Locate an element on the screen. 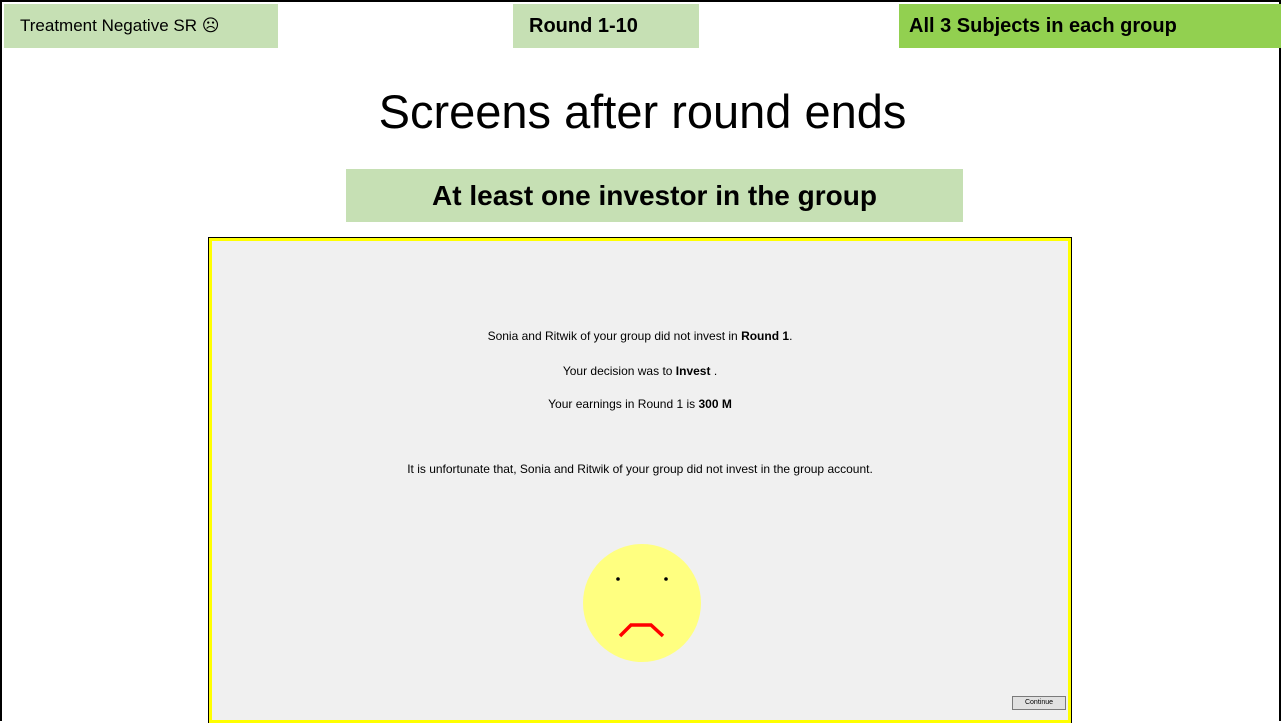 The width and height of the screenshot is (1285, 723). earnings-text: Your earnings in Round 1 is 300 M is located at coordinates (640, 404).